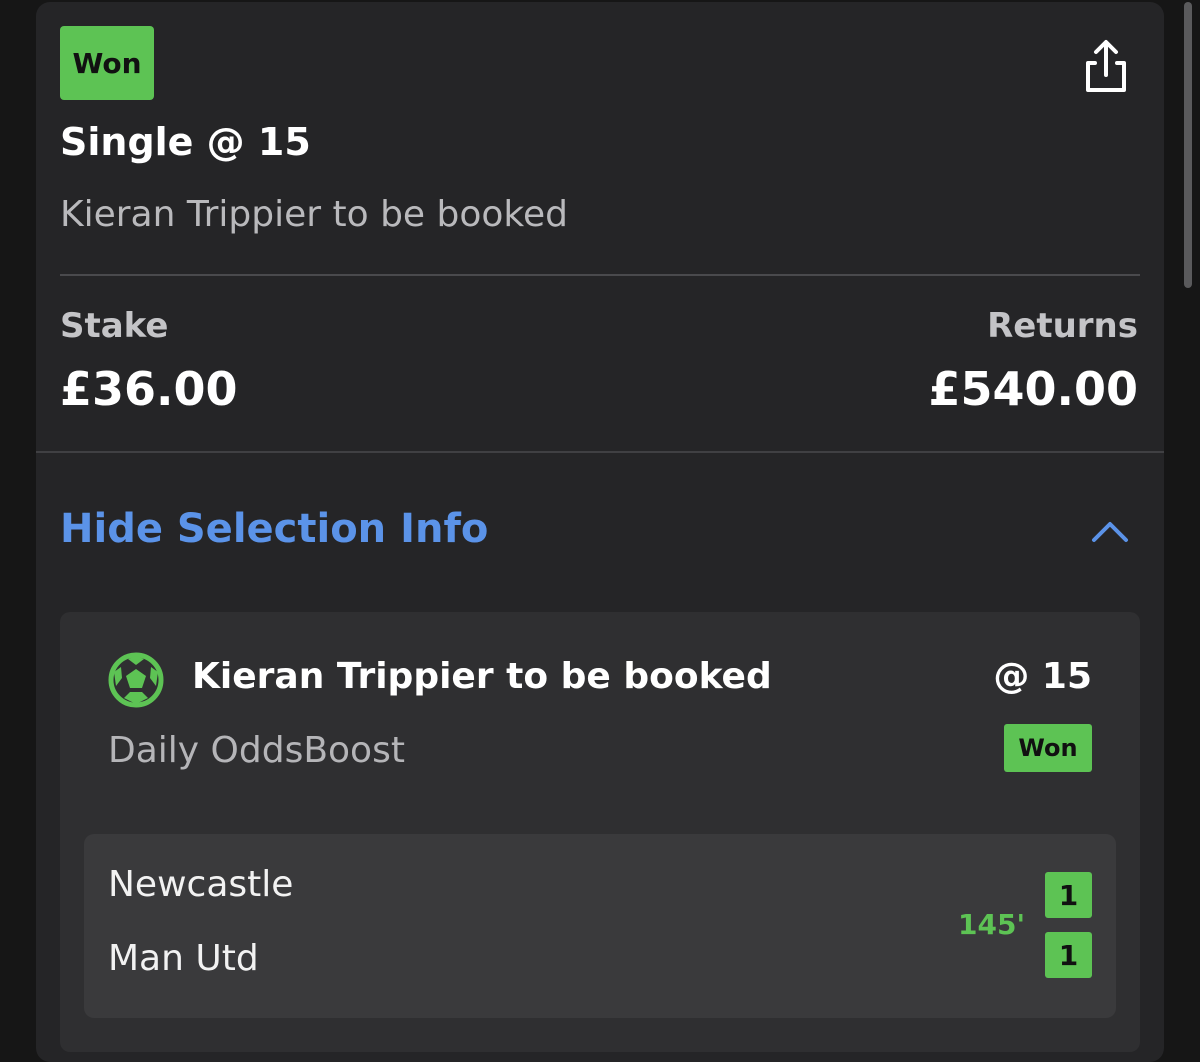  I want to click on match-time: 145', so click(992, 924).